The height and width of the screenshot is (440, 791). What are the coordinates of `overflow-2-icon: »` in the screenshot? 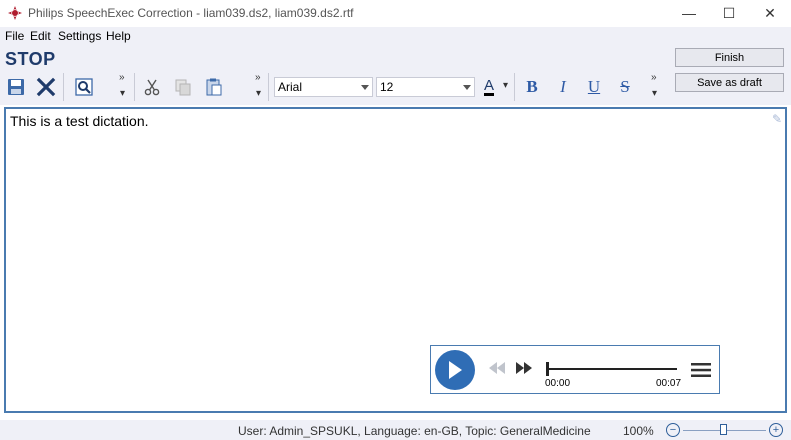 It's located at (258, 77).